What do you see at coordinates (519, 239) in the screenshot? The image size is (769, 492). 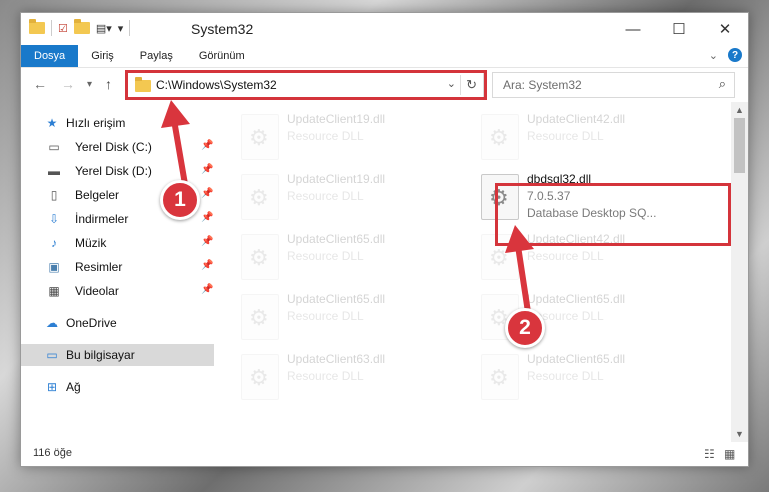 I see `arrow-2-head` at bounding box center [519, 239].